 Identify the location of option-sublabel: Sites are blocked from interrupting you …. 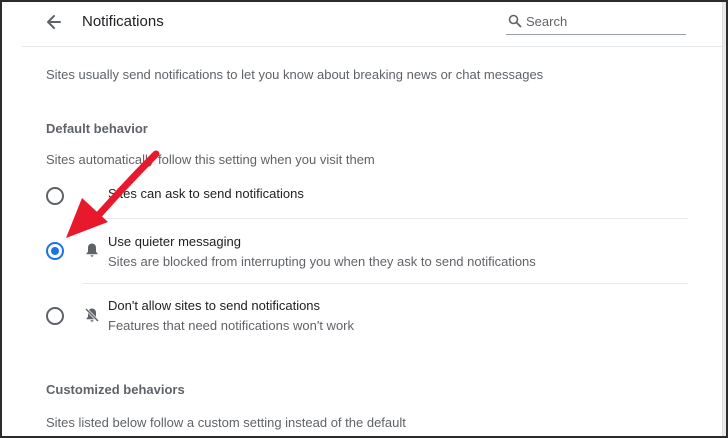
(322, 261).